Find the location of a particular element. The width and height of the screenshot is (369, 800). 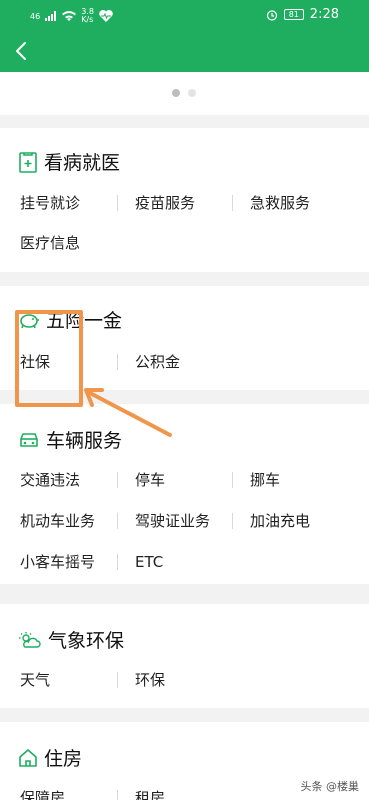

service-emergency: 急救服务 is located at coordinates (280, 203).